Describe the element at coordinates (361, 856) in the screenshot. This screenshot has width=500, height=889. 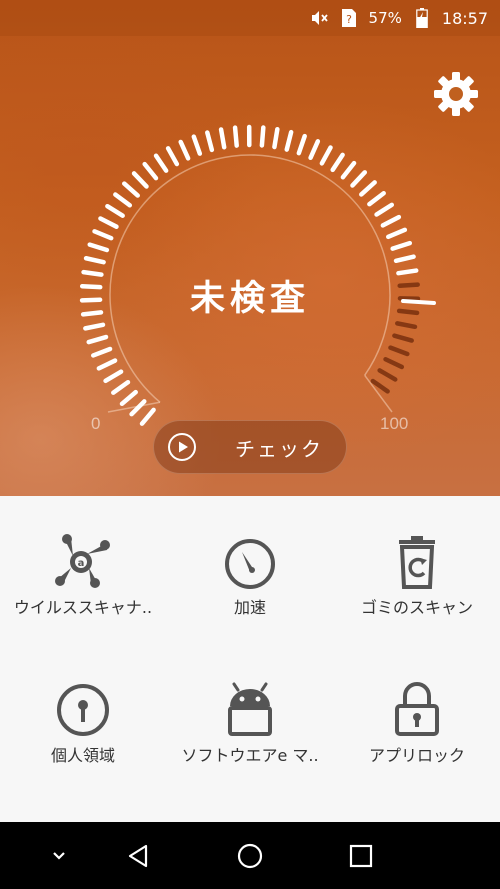
I see `recents-icon` at that location.